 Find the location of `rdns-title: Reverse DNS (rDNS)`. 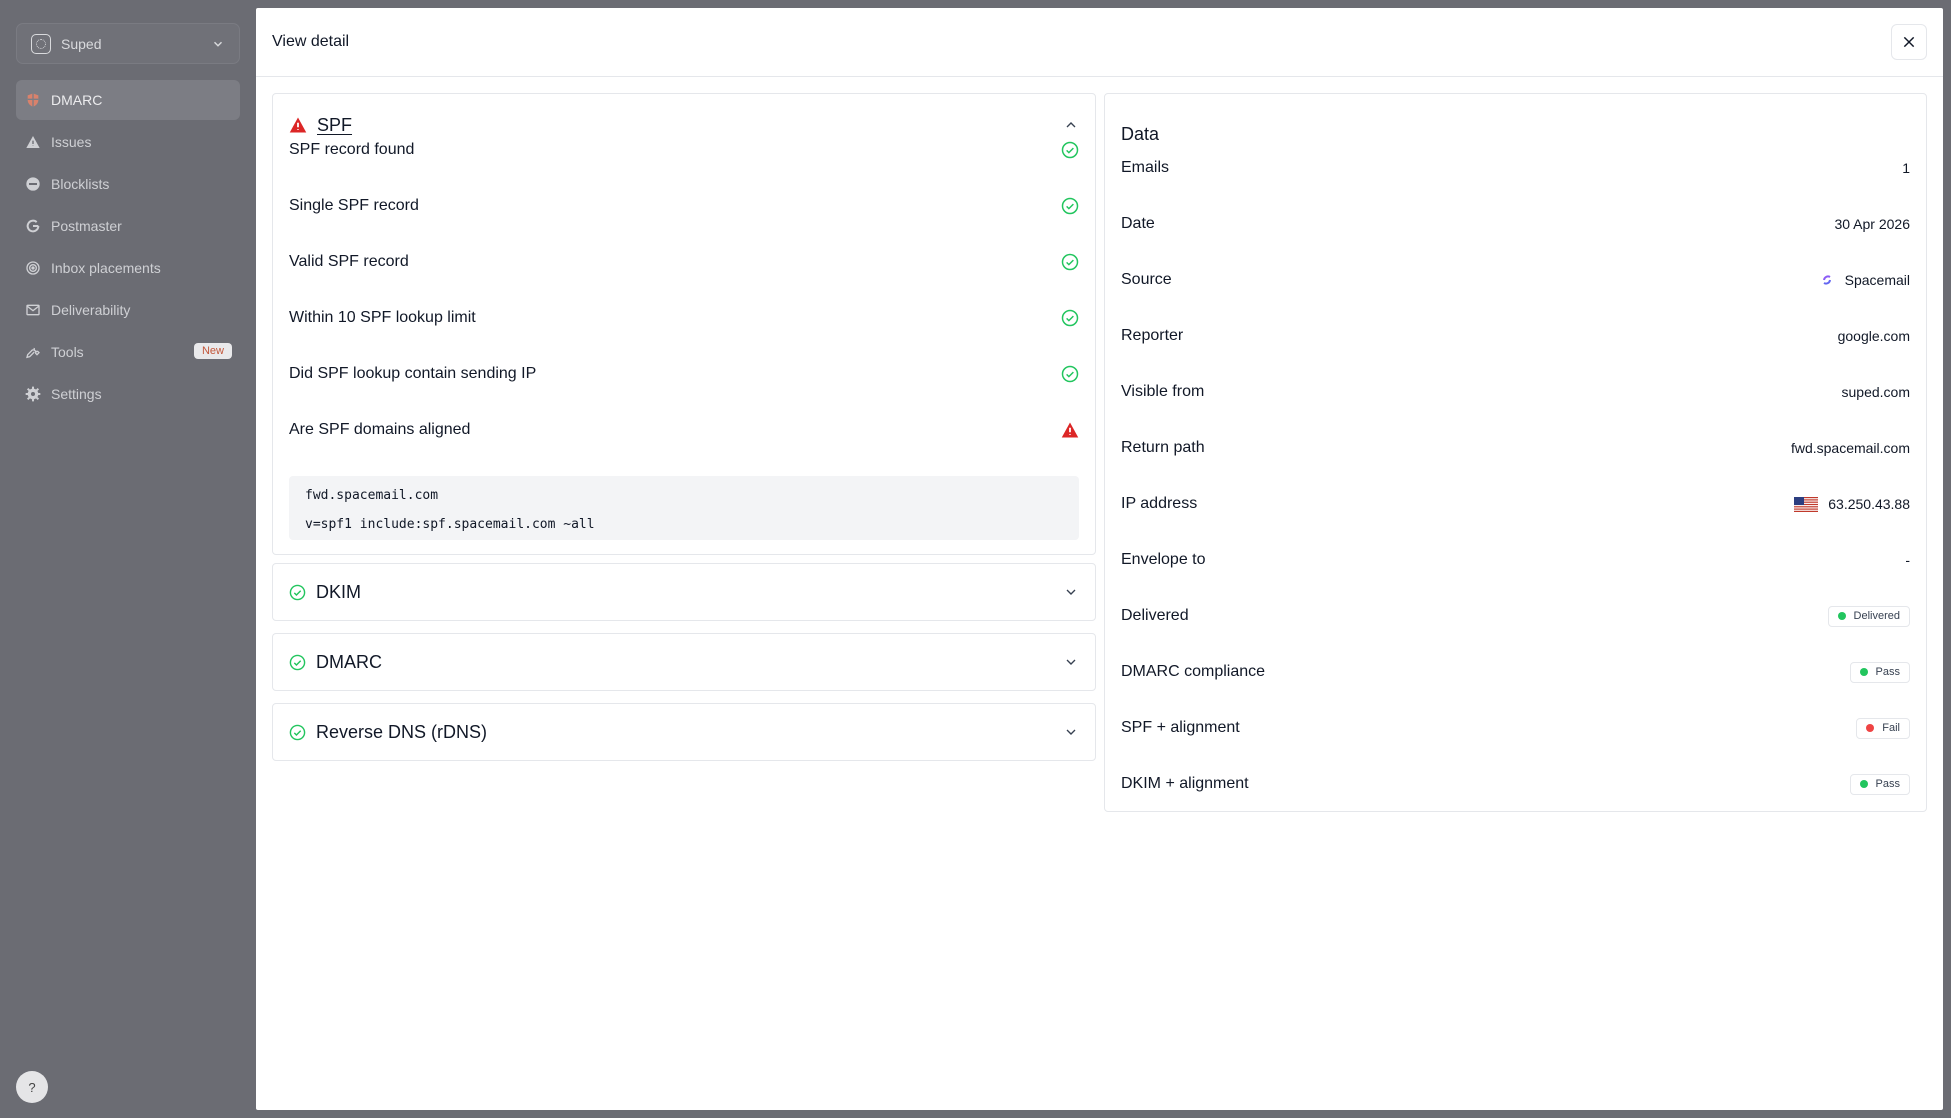

rdns-title: Reverse DNS (rDNS) is located at coordinates (402, 731).